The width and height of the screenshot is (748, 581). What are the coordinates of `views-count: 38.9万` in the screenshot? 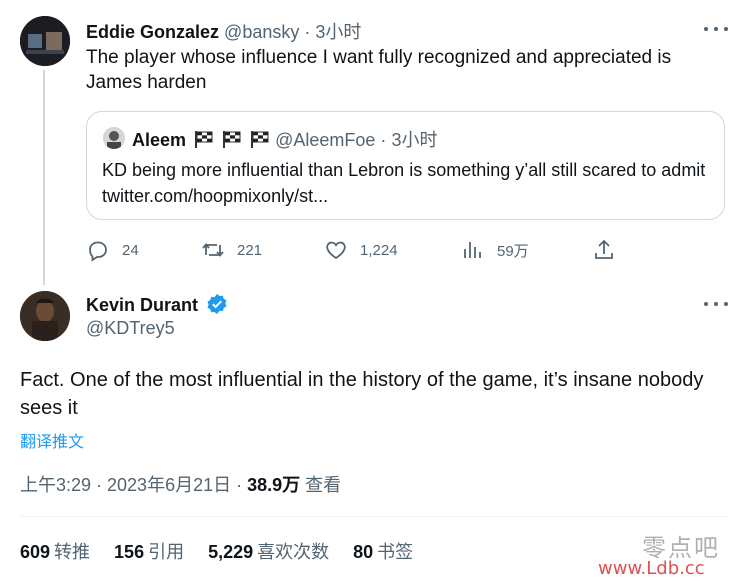 It's located at (274, 485).